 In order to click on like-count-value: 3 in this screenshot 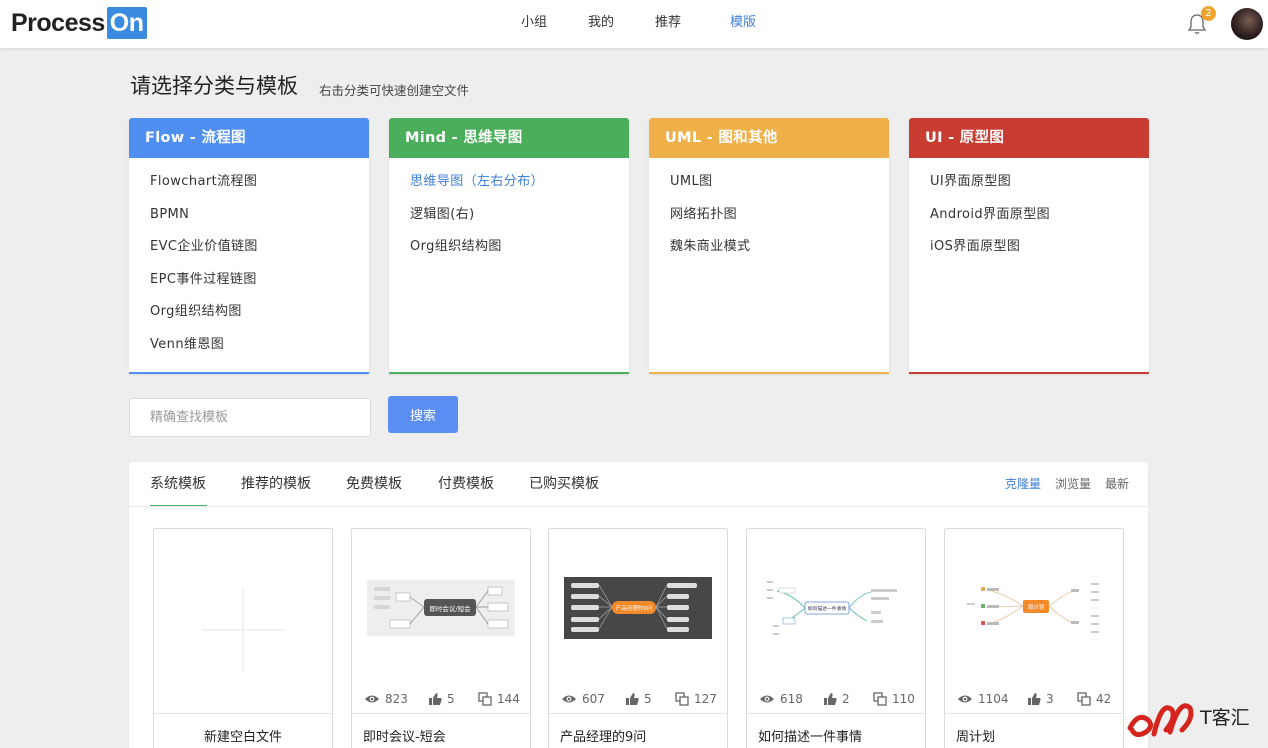, I will do `click(1050, 699)`.